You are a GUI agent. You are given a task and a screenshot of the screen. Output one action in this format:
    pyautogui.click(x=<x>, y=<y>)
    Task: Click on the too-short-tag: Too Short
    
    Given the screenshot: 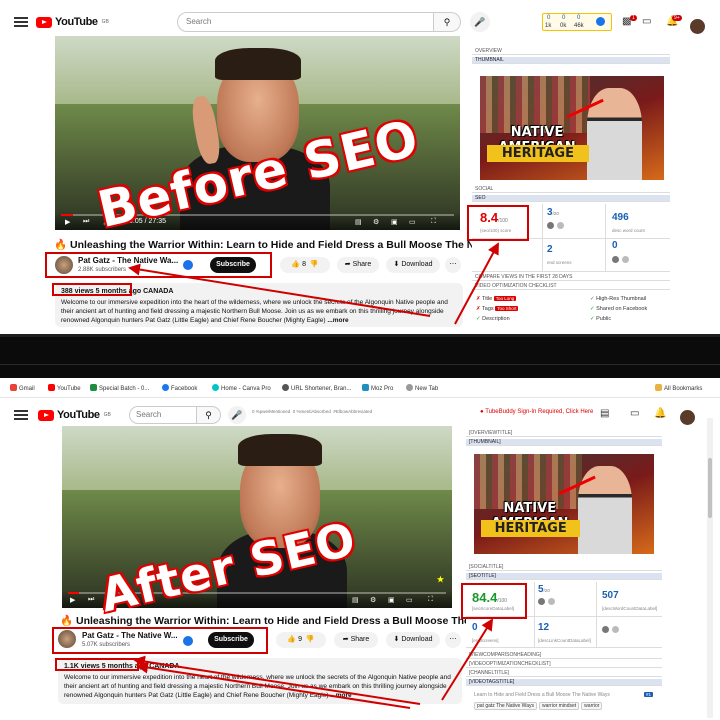 What is the action you would take?
    pyautogui.click(x=507, y=308)
    